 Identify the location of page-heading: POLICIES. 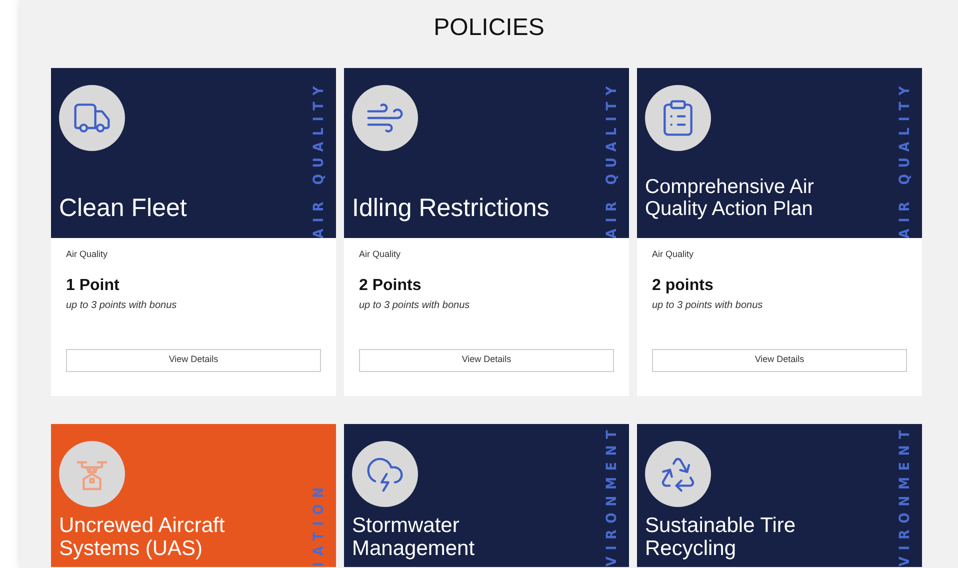
(489, 28).